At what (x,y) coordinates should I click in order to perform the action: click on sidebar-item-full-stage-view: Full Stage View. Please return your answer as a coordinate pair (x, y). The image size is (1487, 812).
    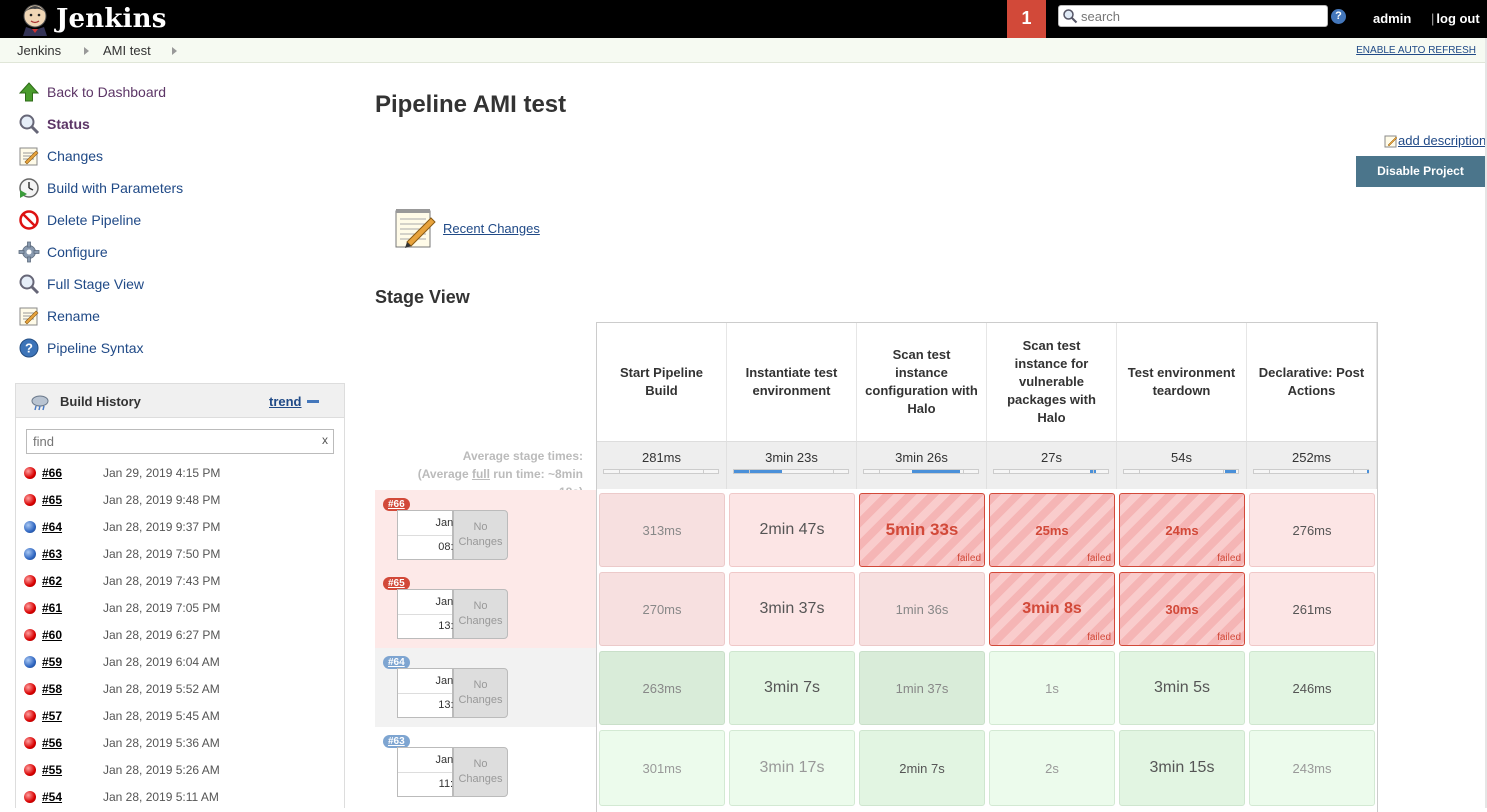
    Looking at the image, I should click on (81, 284).